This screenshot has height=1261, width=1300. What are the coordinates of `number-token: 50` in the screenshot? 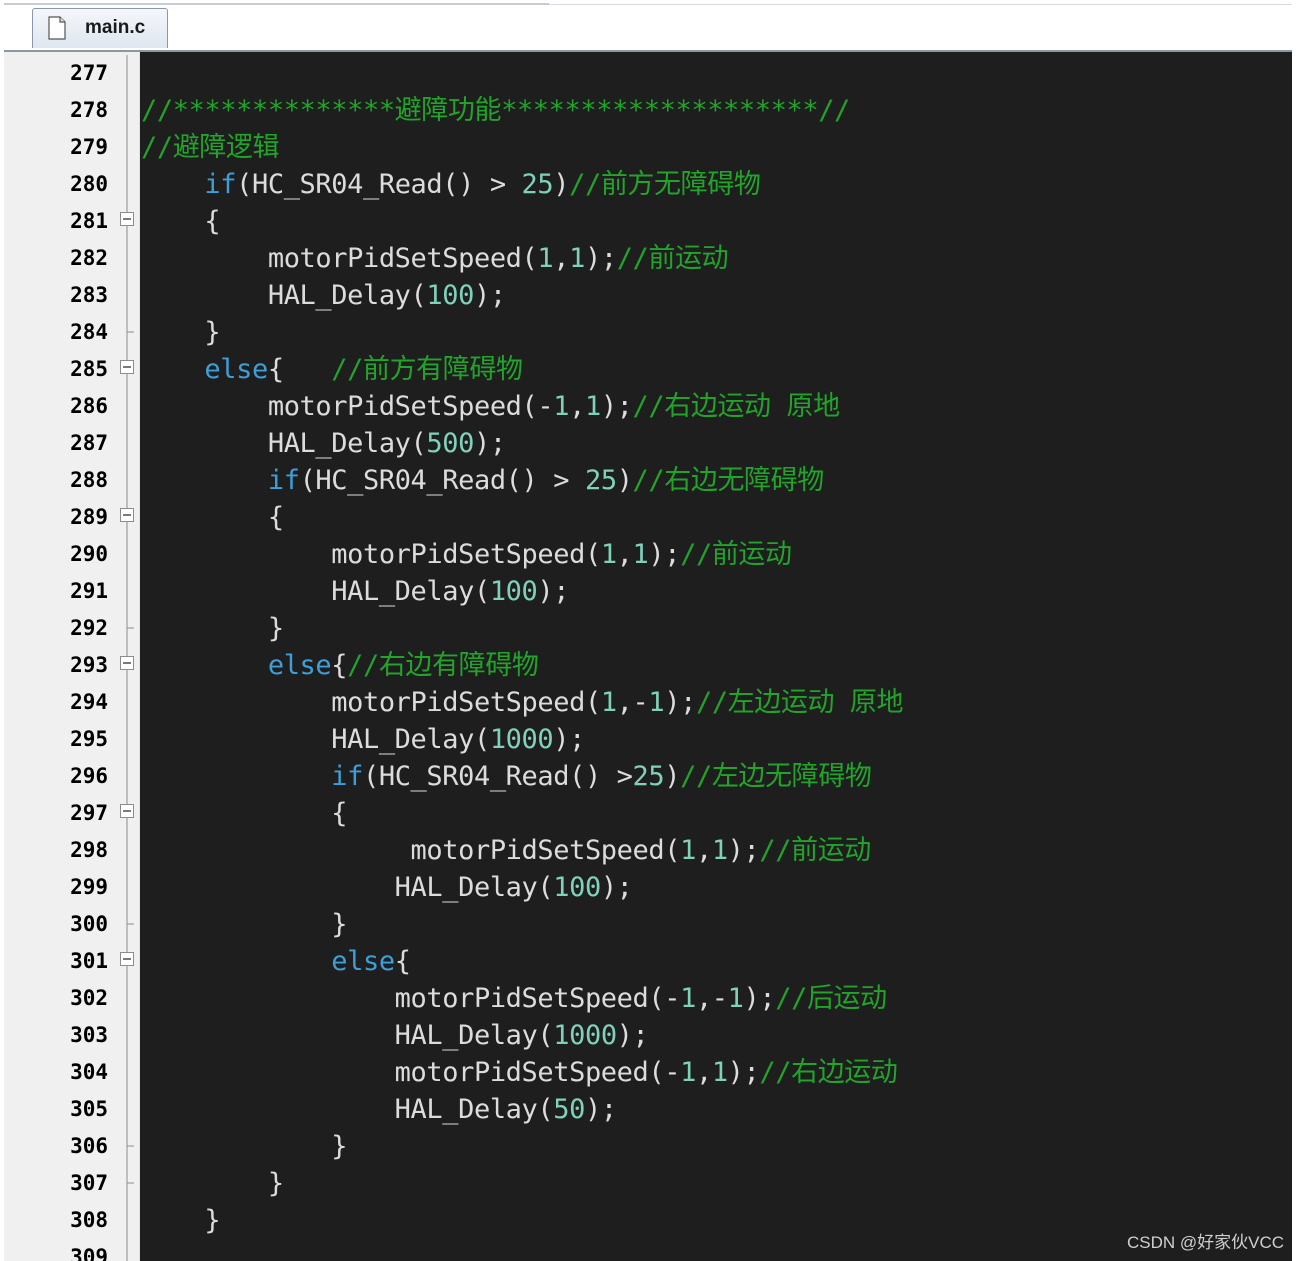 It's located at (569, 1109).